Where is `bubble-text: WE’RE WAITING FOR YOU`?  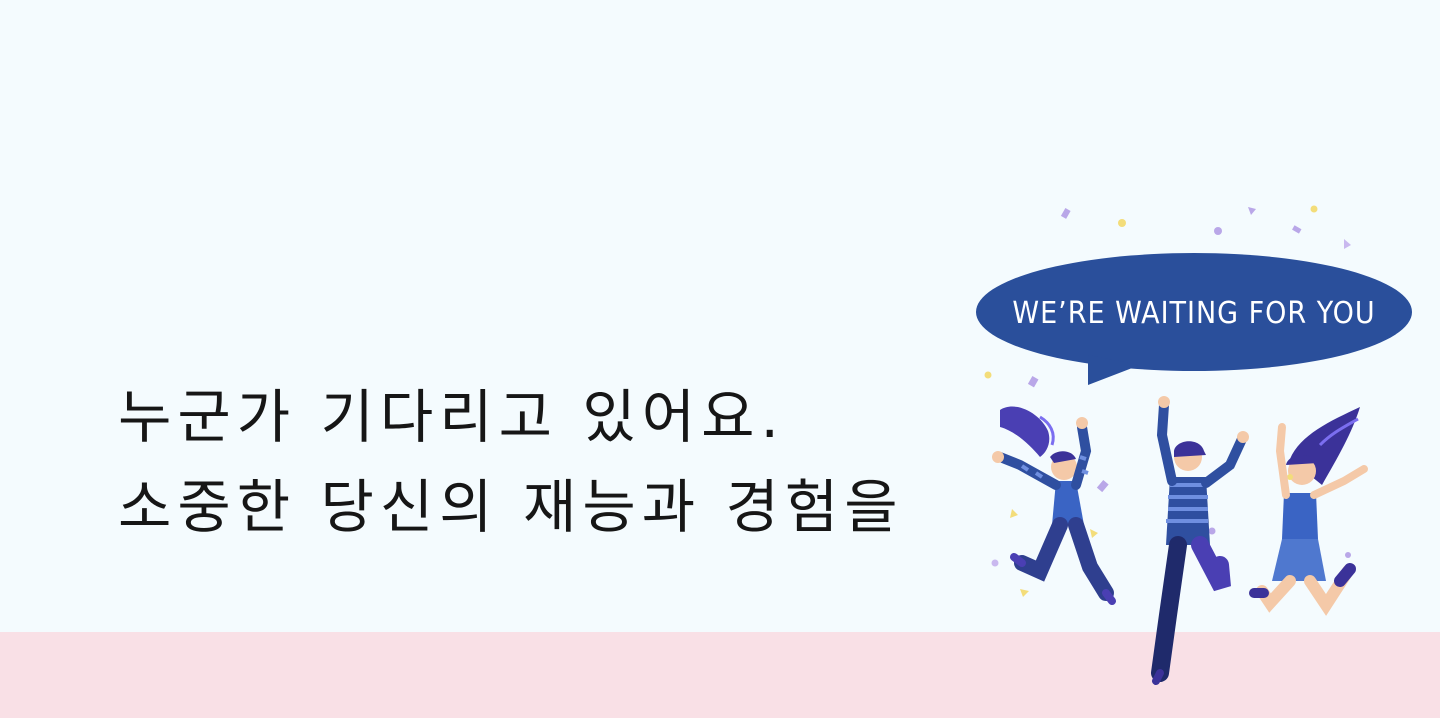
bubble-text: WE’RE WAITING FOR YOU is located at coordinates (1193, 313).